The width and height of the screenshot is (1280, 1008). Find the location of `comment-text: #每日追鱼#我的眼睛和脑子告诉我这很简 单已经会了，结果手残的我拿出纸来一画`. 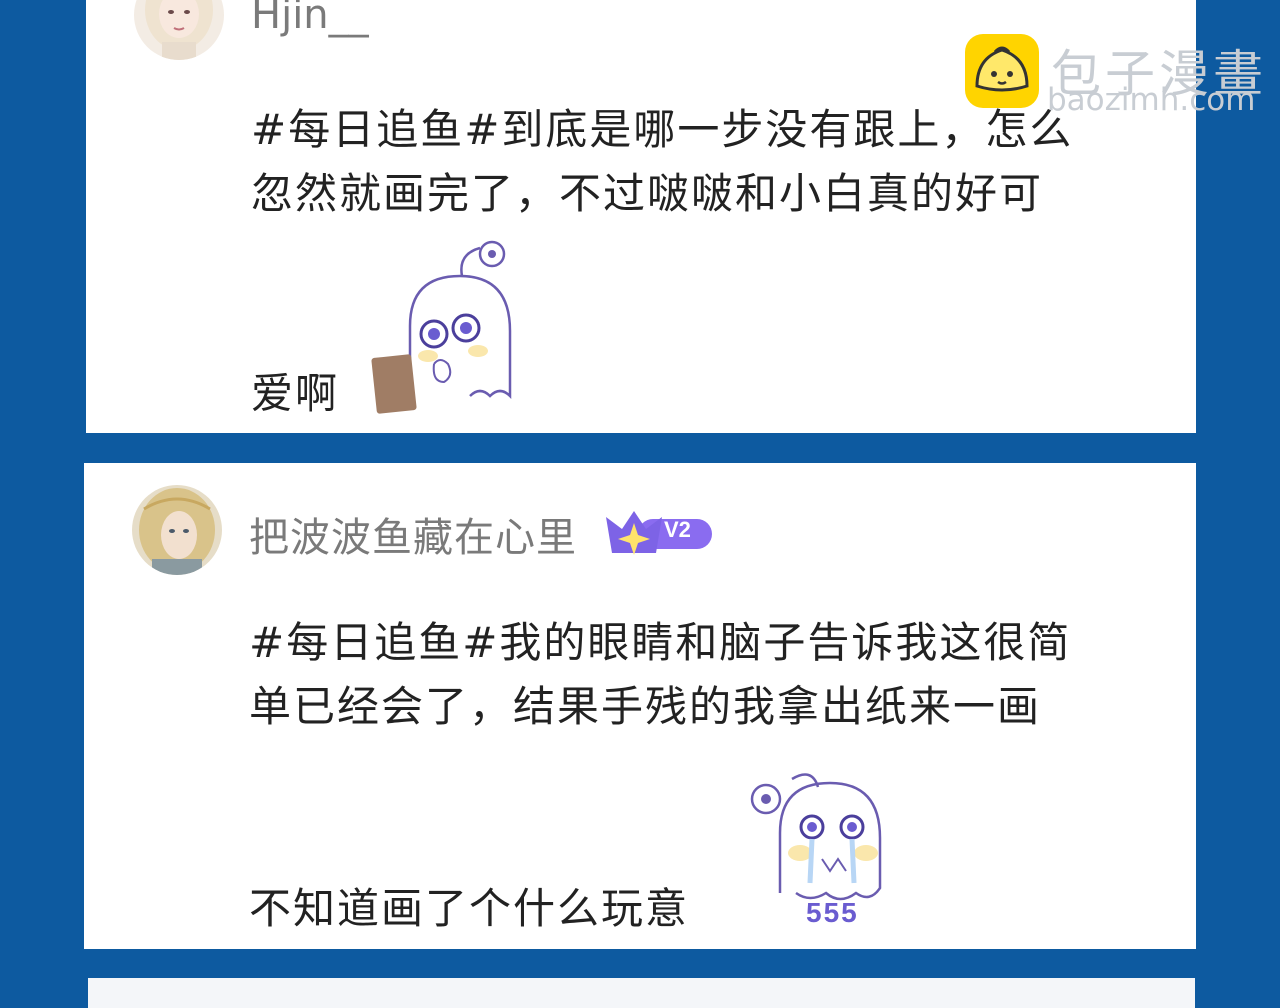

comment-text: #每日追鱼#我的眼睛和脑子告诉我这很简 单已经会了，结果手残的我拿出纸来一画 is located at coordinates (660, 675).